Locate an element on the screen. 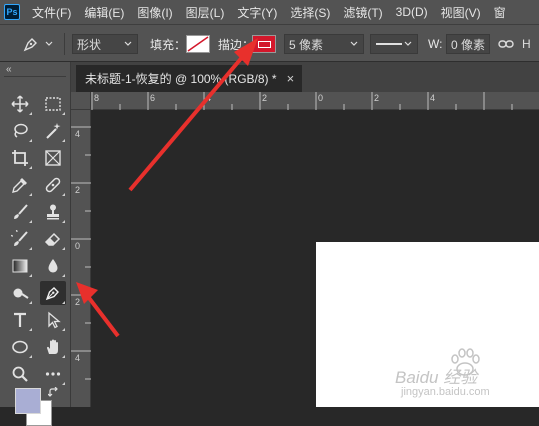  history-brush-tool-button is located at coordinates (20, 239).